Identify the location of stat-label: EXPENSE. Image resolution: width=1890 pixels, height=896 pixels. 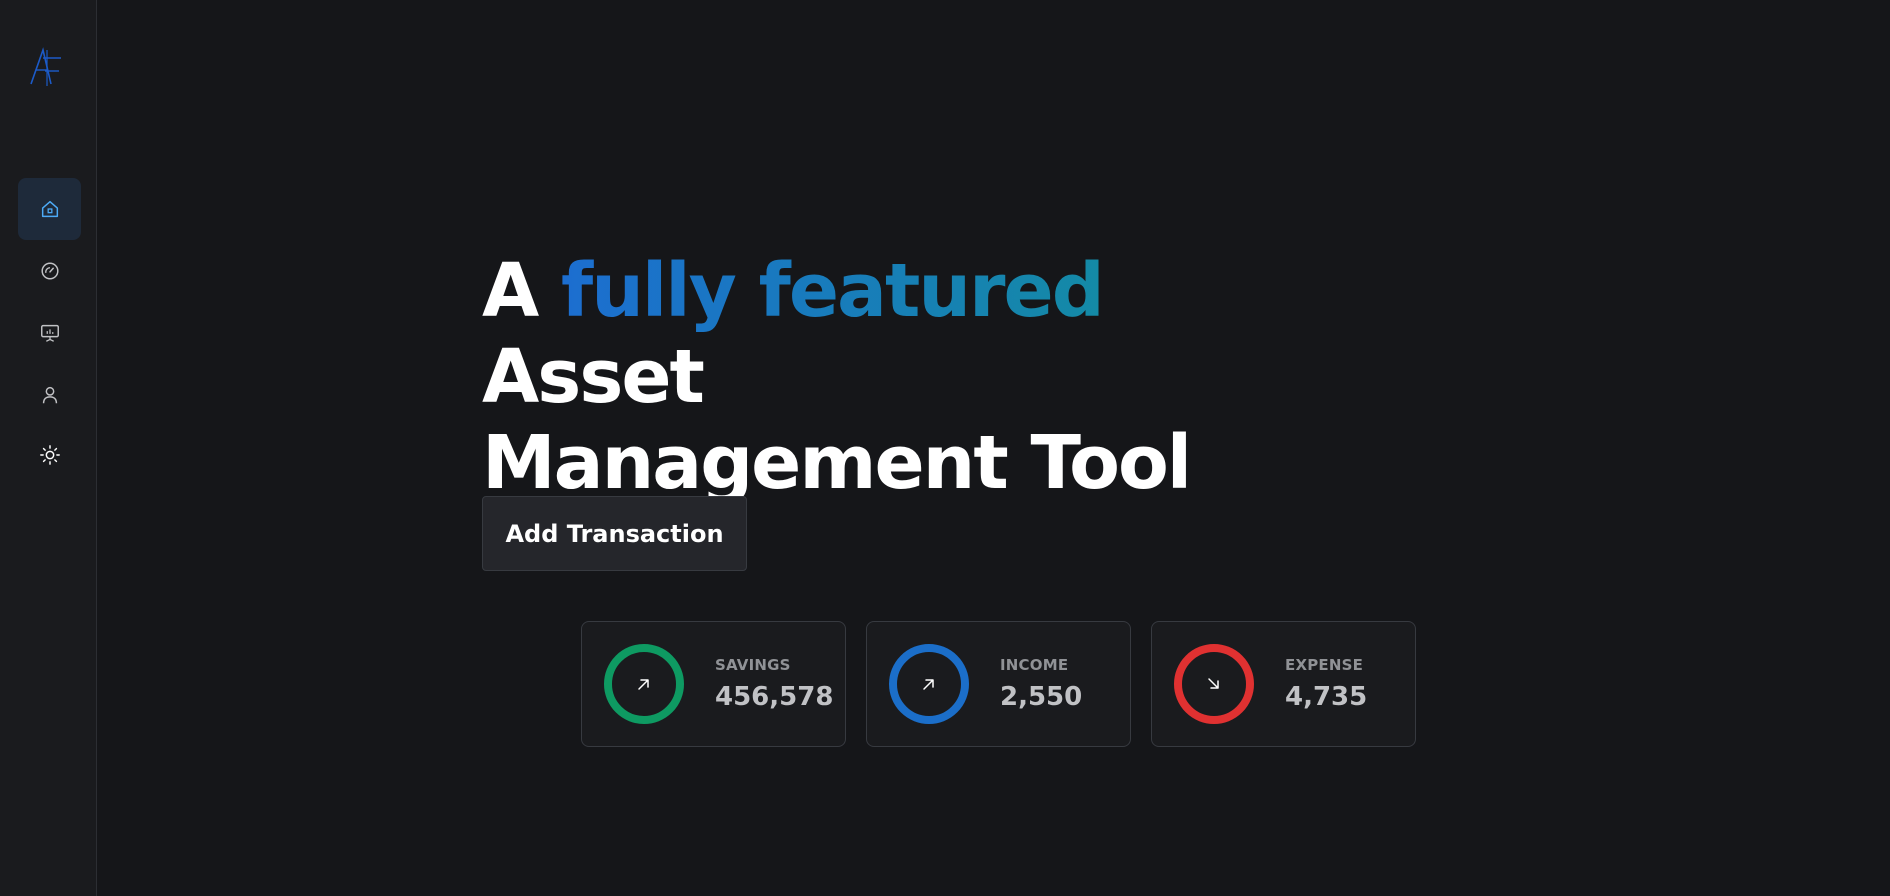
(1324, 665).